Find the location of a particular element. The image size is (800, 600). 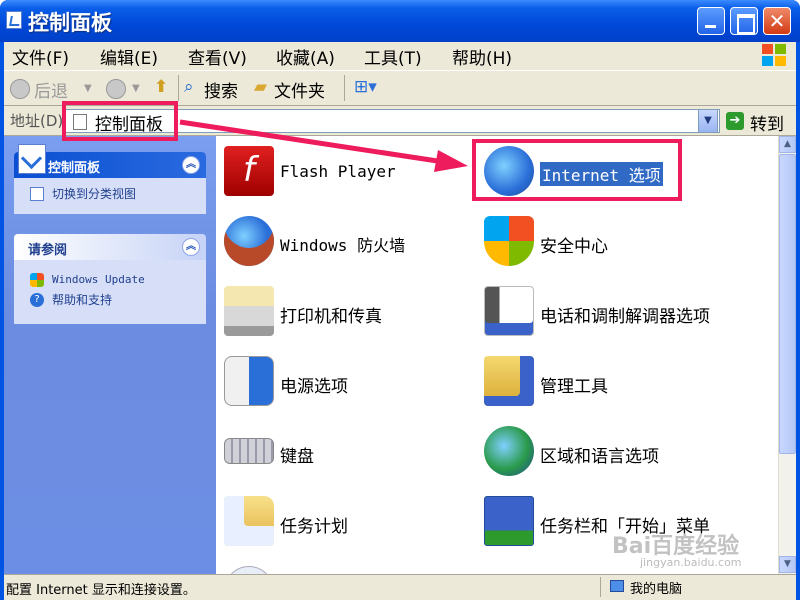

windows-logo-icon is located at coordinates (775, 56).